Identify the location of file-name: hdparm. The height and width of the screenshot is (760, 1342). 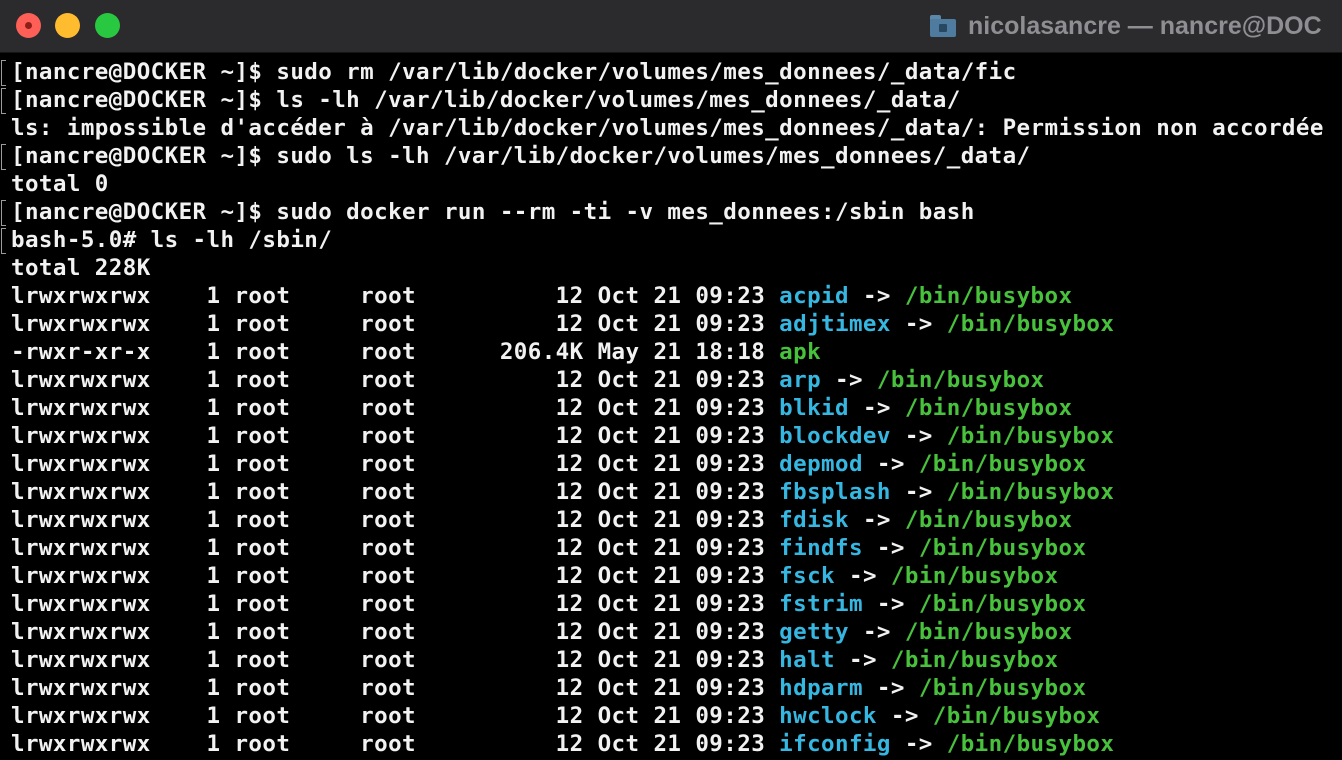
(821, 688).